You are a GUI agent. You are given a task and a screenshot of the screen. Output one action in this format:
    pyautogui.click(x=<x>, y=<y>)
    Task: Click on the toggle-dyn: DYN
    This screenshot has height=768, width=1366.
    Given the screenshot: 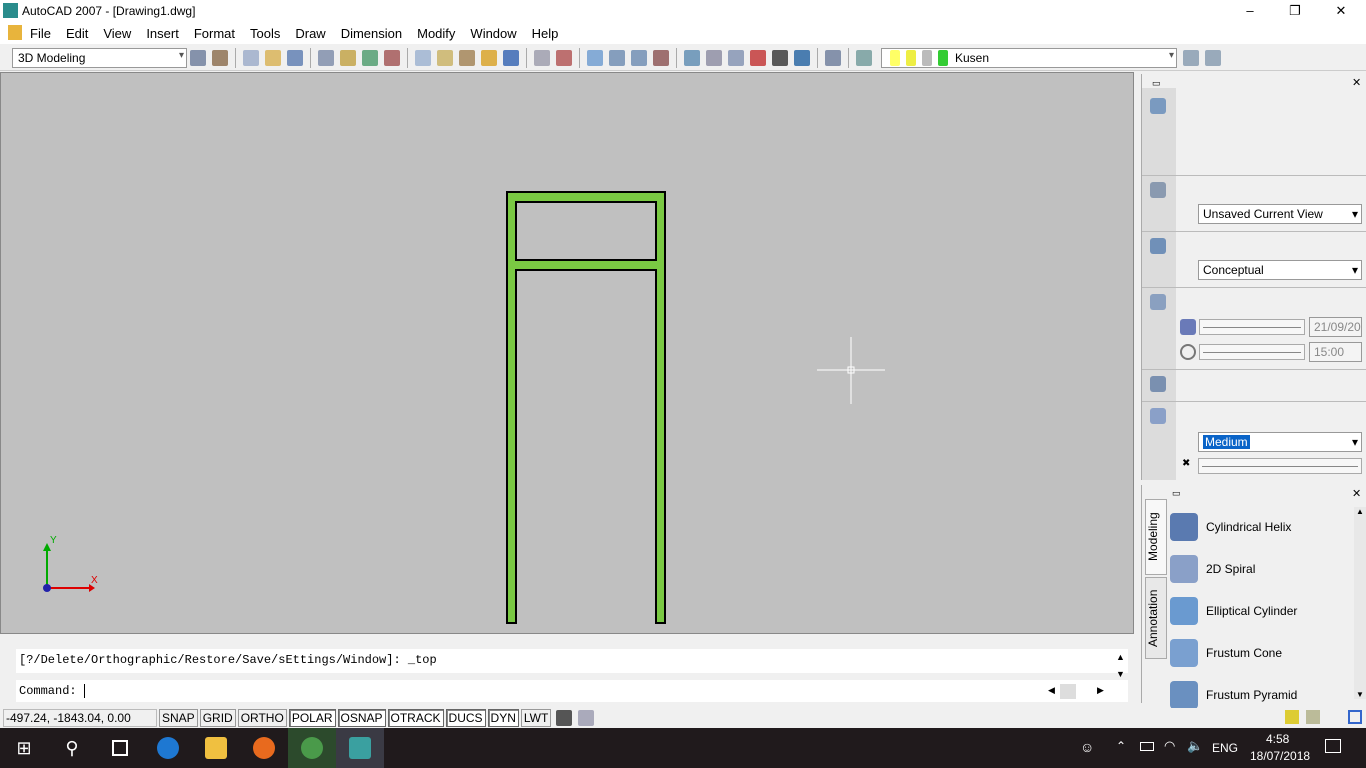 What is the action you would take?
    pyautogui.click(x=503, y=718)
    